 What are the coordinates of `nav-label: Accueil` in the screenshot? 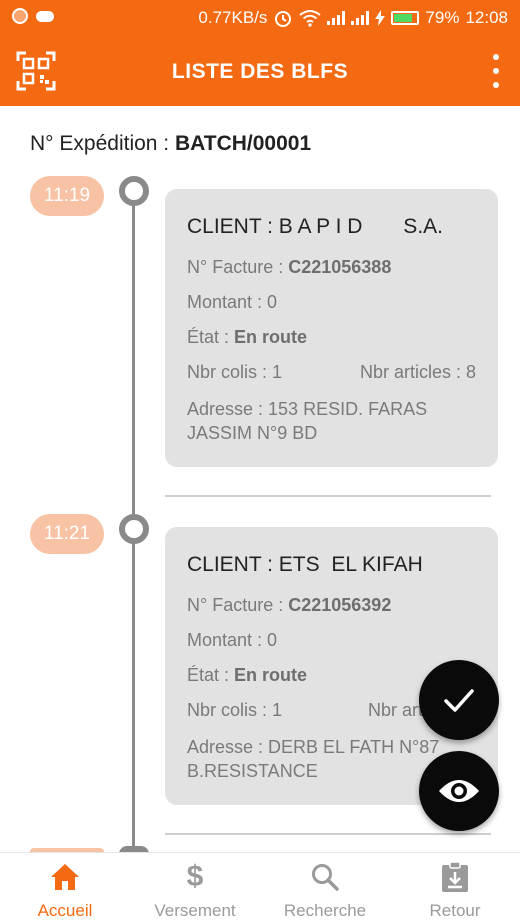 It's located at (65, 910).